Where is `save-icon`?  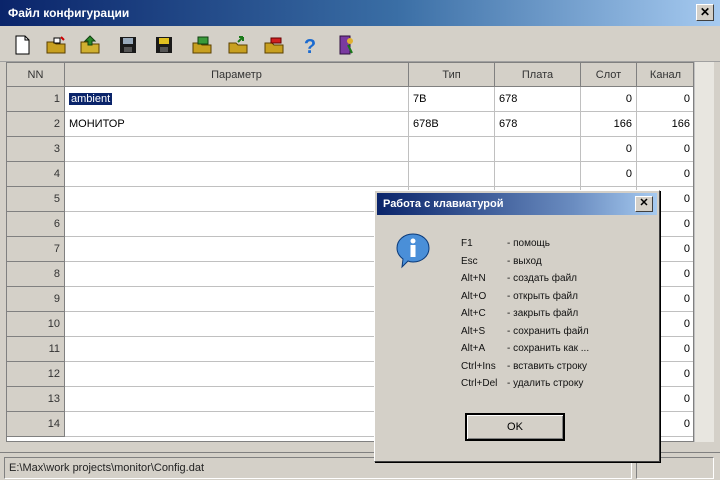
save-icon is located at coordinates (128, 45).